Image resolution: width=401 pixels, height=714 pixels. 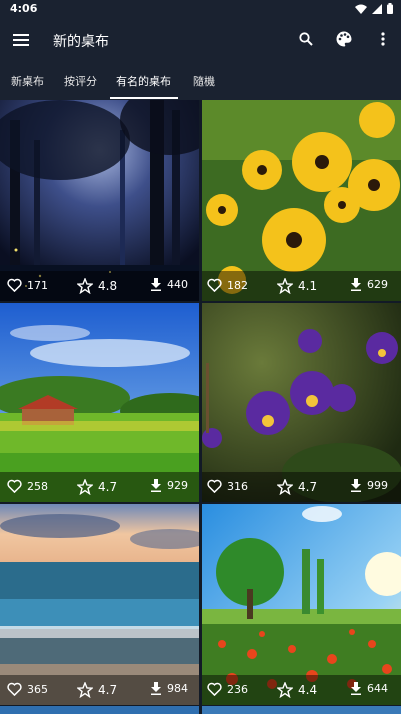 What do you see at coordinates (390, 8) in the screenshot?
I see `battery-icon` at bounding box center [390, 8].